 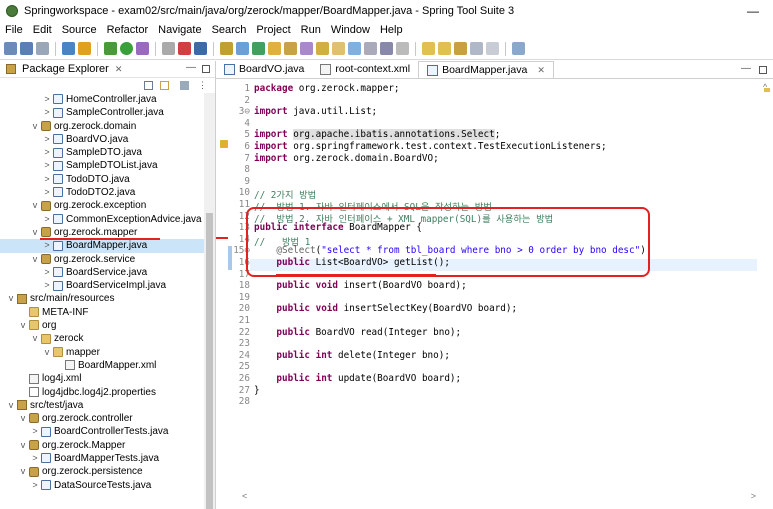 What do you see at coordinates (402, 48) in the screenshot?
I see `show-whitespace-icon` at bounding box center [402, 48].